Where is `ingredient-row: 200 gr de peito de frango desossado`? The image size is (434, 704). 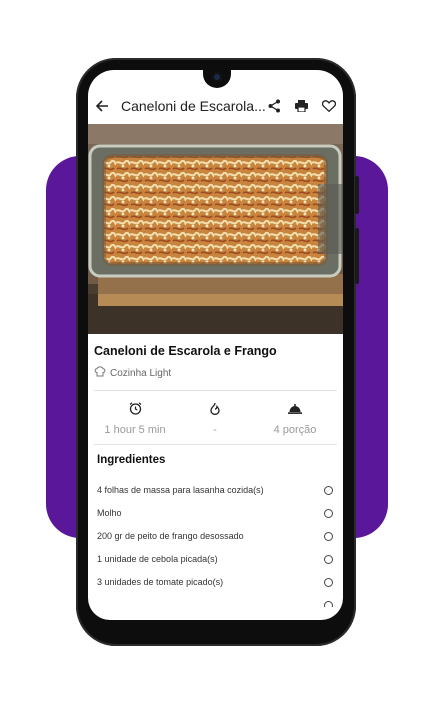
ingredient-row: 200 gr de peito de frango desossado is located at coordinates (215, 536).